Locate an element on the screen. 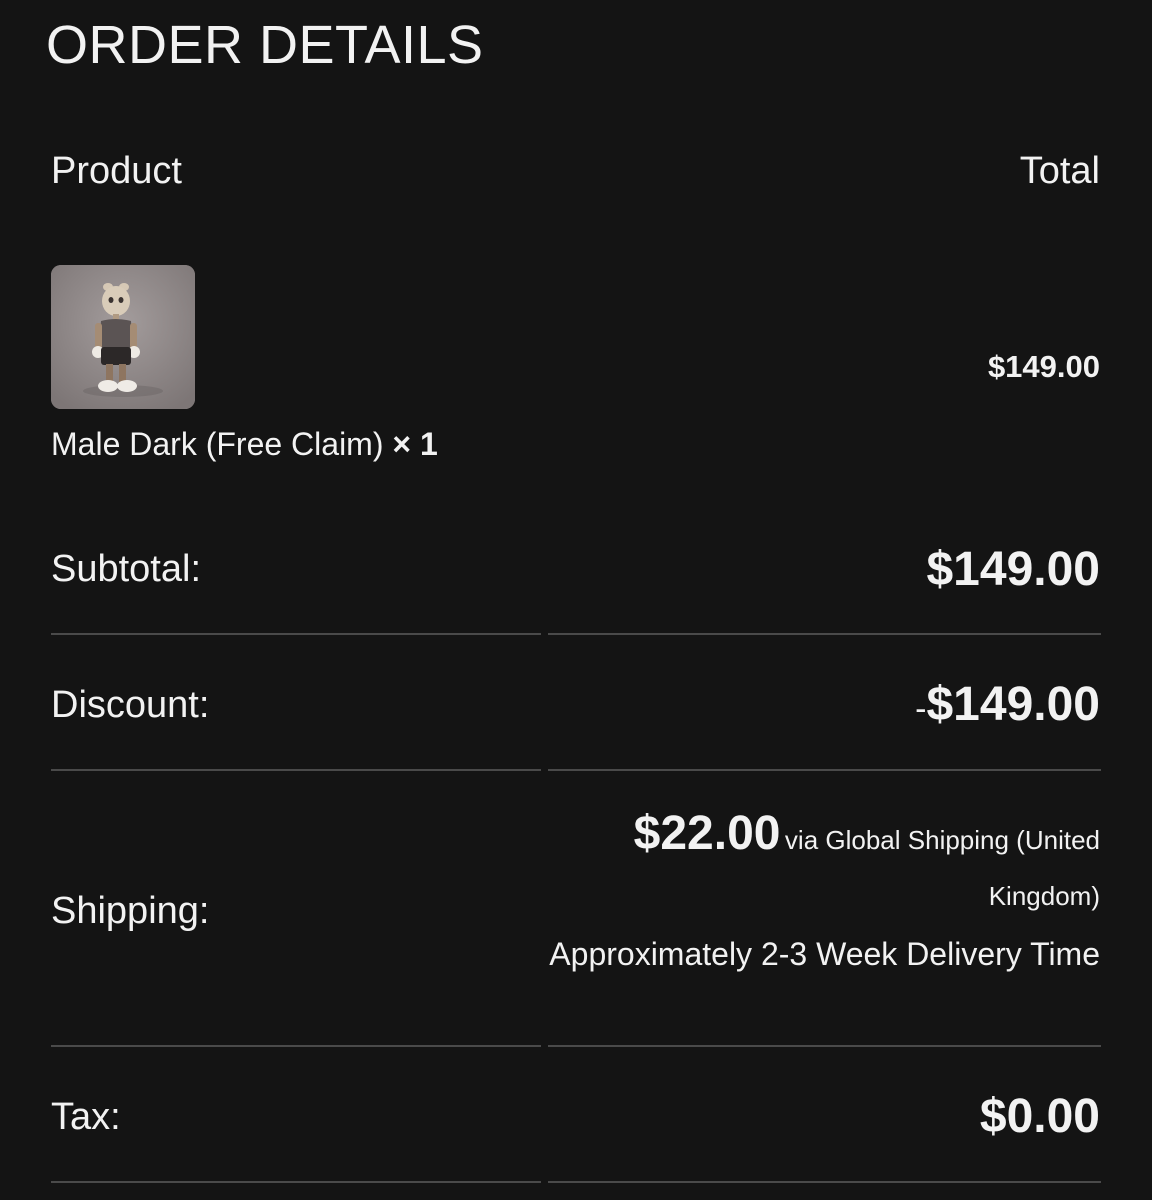 This screenshot has width=1152, height=1200. product-column-header: Product is located at coordinates (116, 171).